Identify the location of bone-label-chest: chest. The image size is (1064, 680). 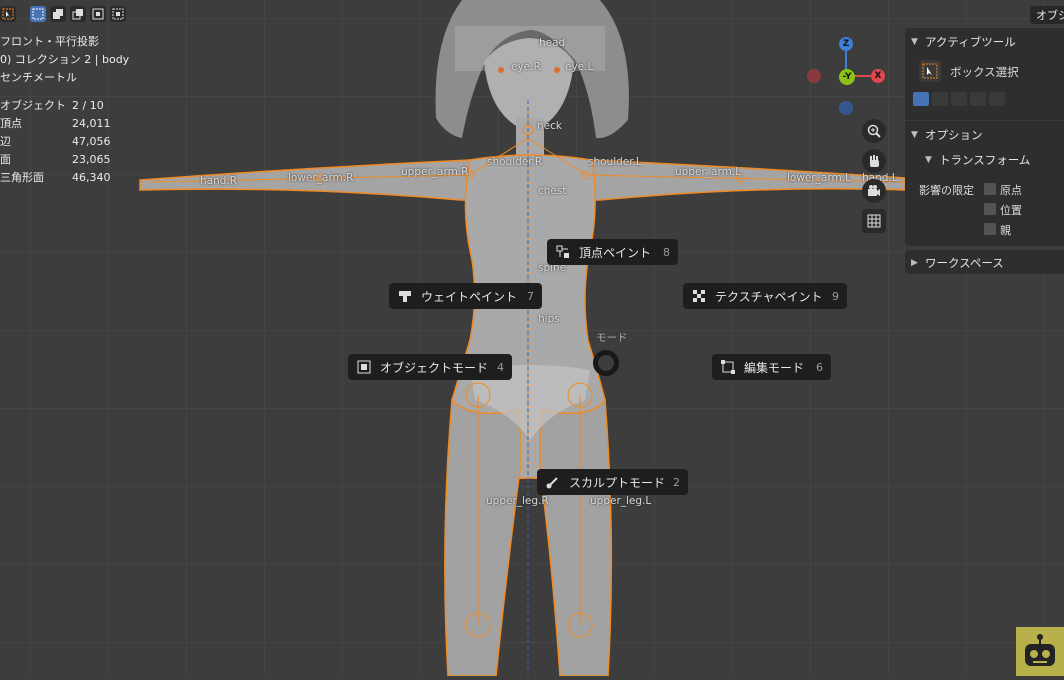
(552, 191).